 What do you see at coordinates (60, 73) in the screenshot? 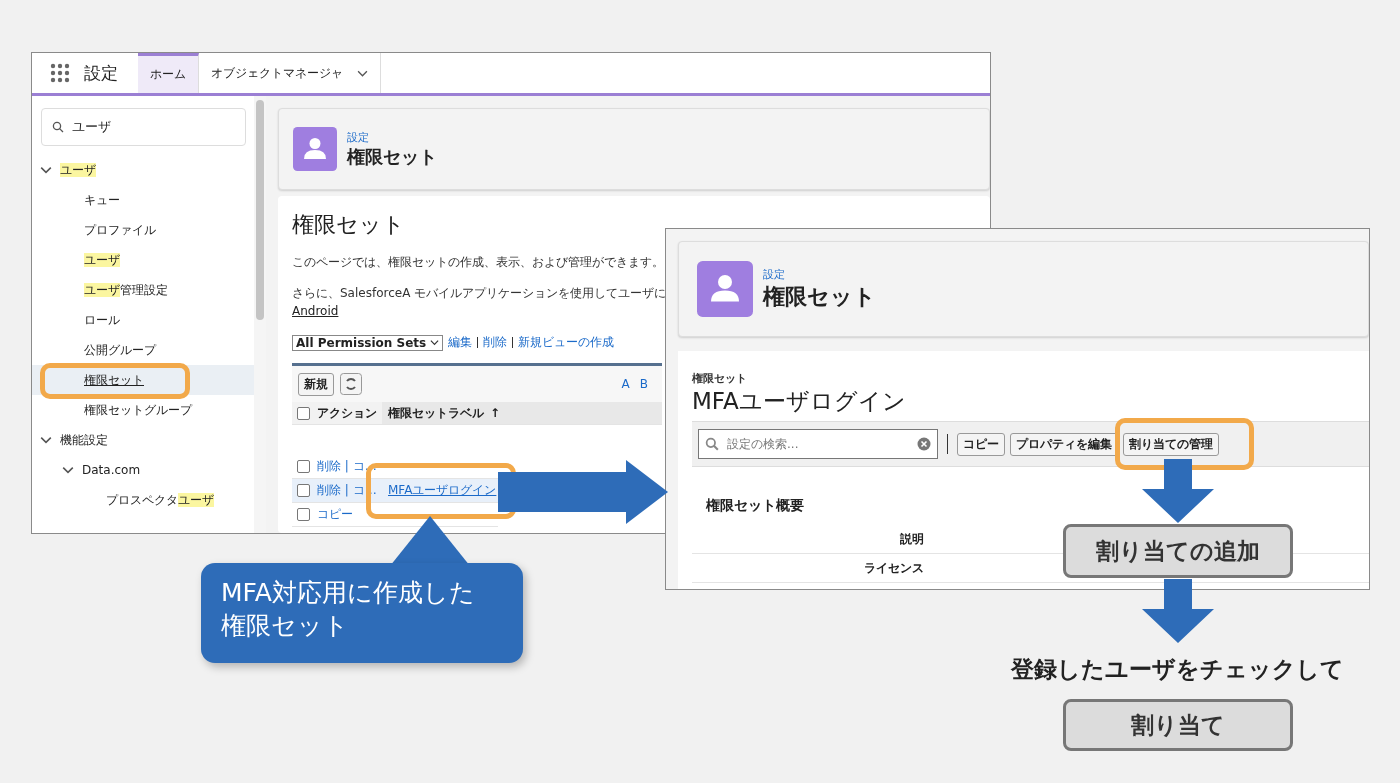
I see `app-launcher-icon` at bounding box center [60, 73].